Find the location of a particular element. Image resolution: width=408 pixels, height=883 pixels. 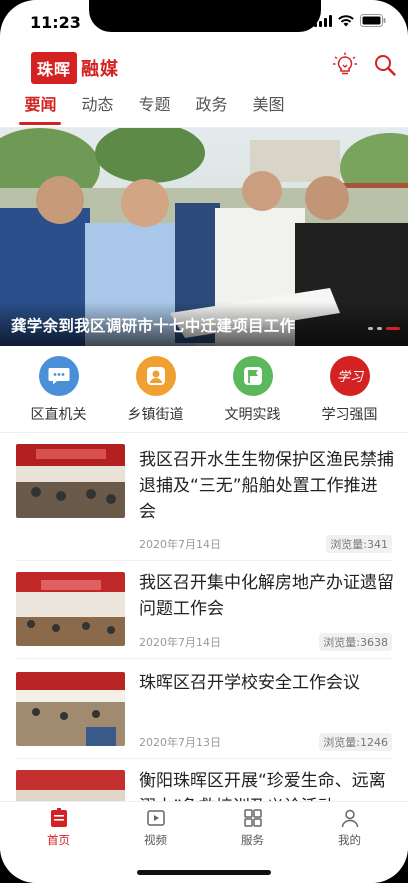

home-indicator is located at coordinates (204, 872).